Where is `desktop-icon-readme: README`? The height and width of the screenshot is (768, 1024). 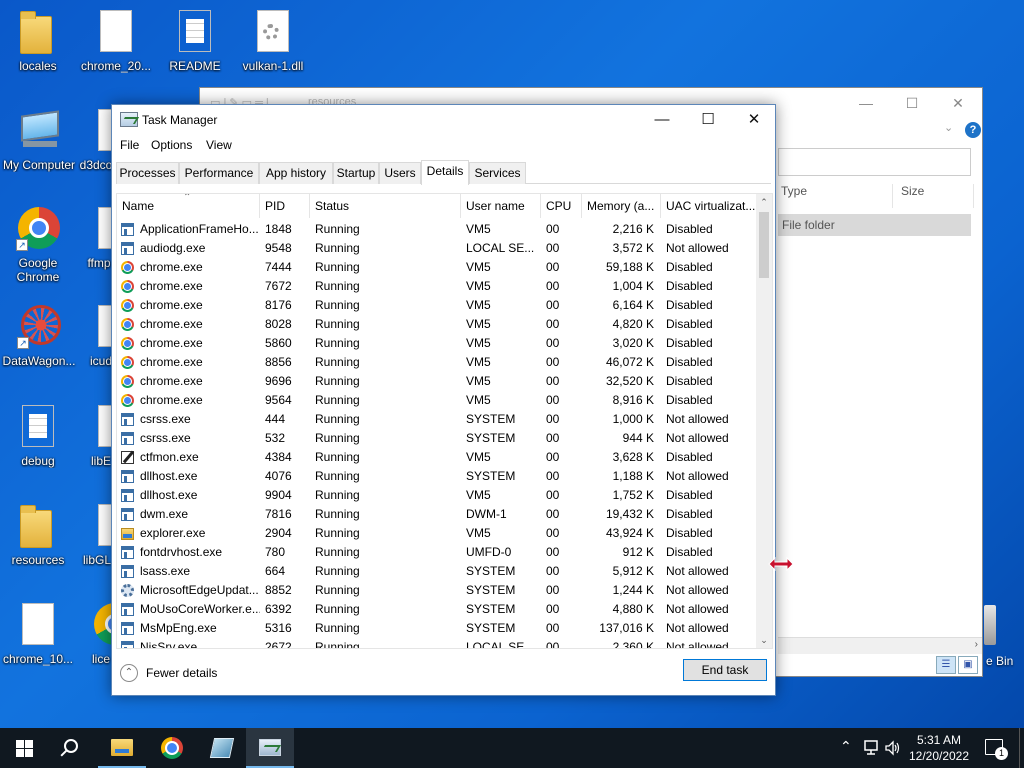 desktop-icon-readme: README is located at coordinates (195, 40).